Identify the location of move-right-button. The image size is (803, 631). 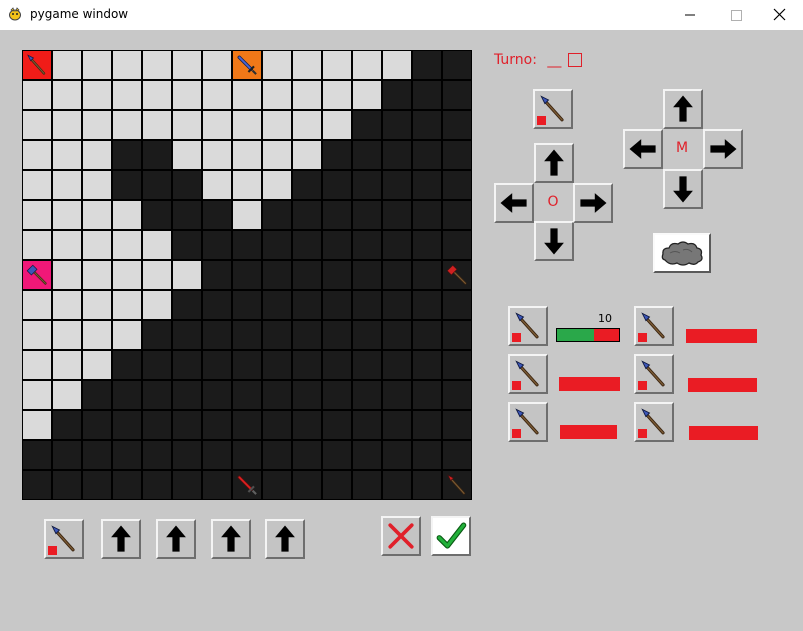
(723, 149).